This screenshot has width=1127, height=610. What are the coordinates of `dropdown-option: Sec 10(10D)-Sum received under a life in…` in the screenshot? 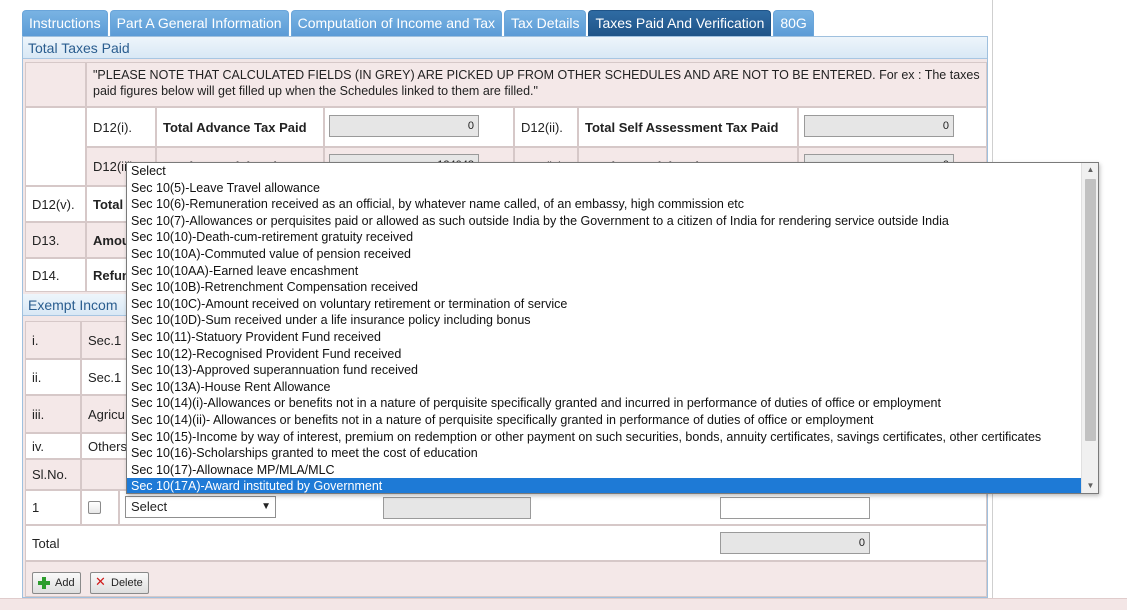 It's located at (612, 320).